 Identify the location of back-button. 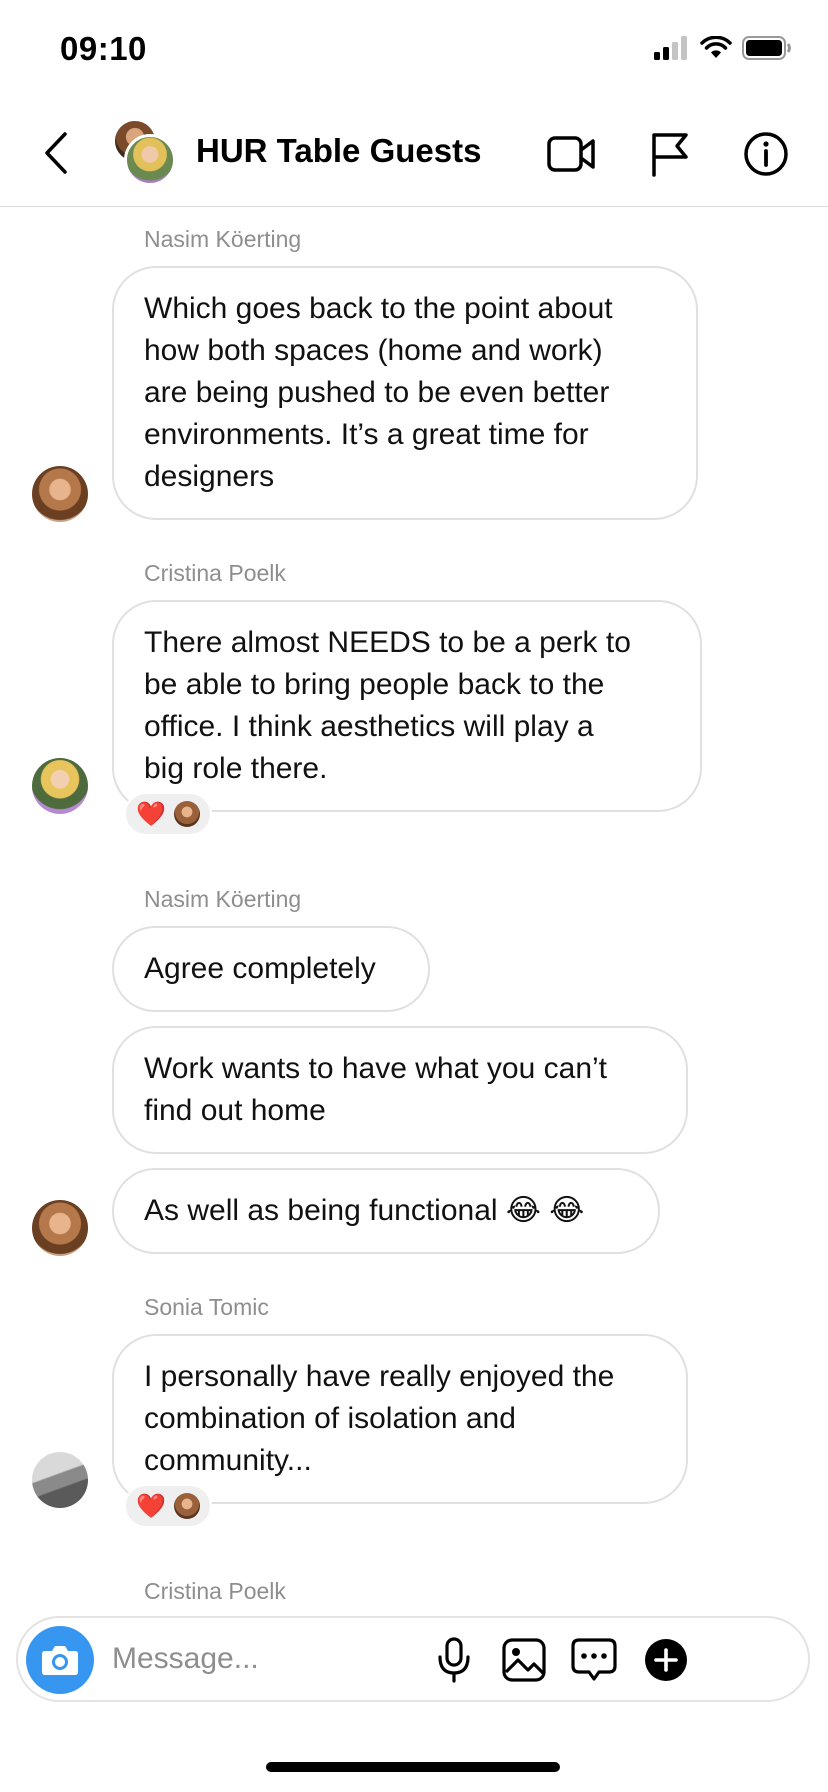
(56, 153).